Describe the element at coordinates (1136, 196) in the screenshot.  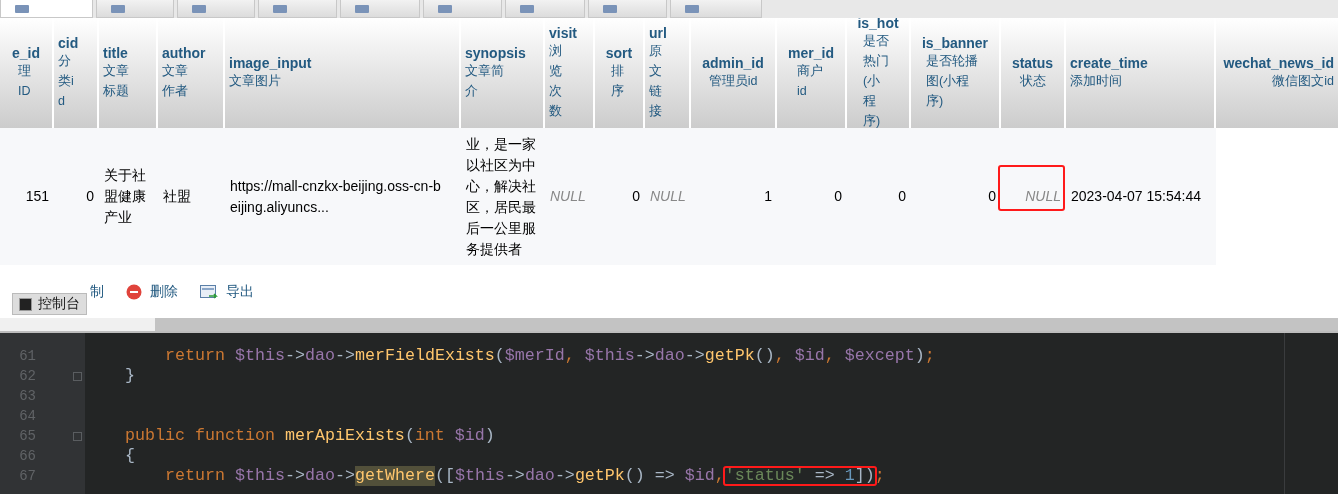
I see `table-cell-text: 2023-04-07 15:54:44` at that location.